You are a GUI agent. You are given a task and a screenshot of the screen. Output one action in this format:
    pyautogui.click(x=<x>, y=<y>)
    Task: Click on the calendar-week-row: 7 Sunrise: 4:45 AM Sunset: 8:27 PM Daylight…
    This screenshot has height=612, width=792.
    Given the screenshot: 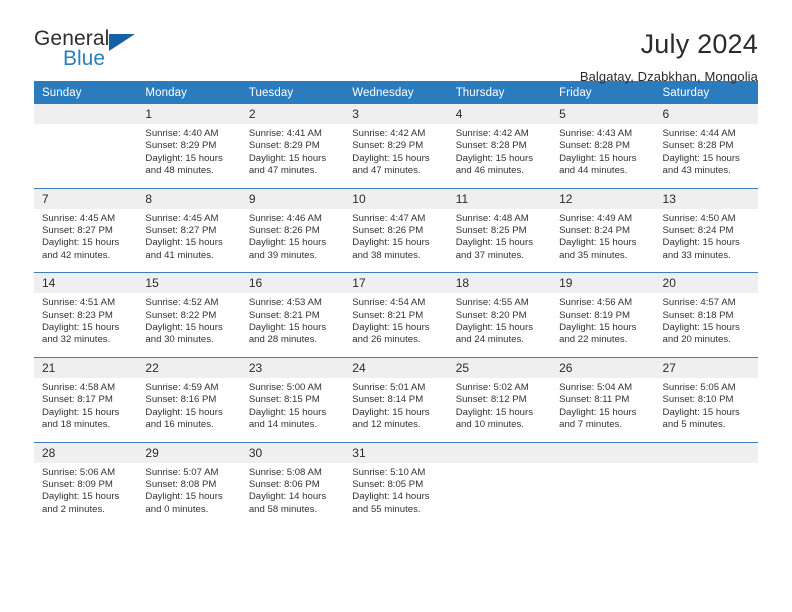 What is the action you would take?
    pyautogui.click(x=396, y=230)
    